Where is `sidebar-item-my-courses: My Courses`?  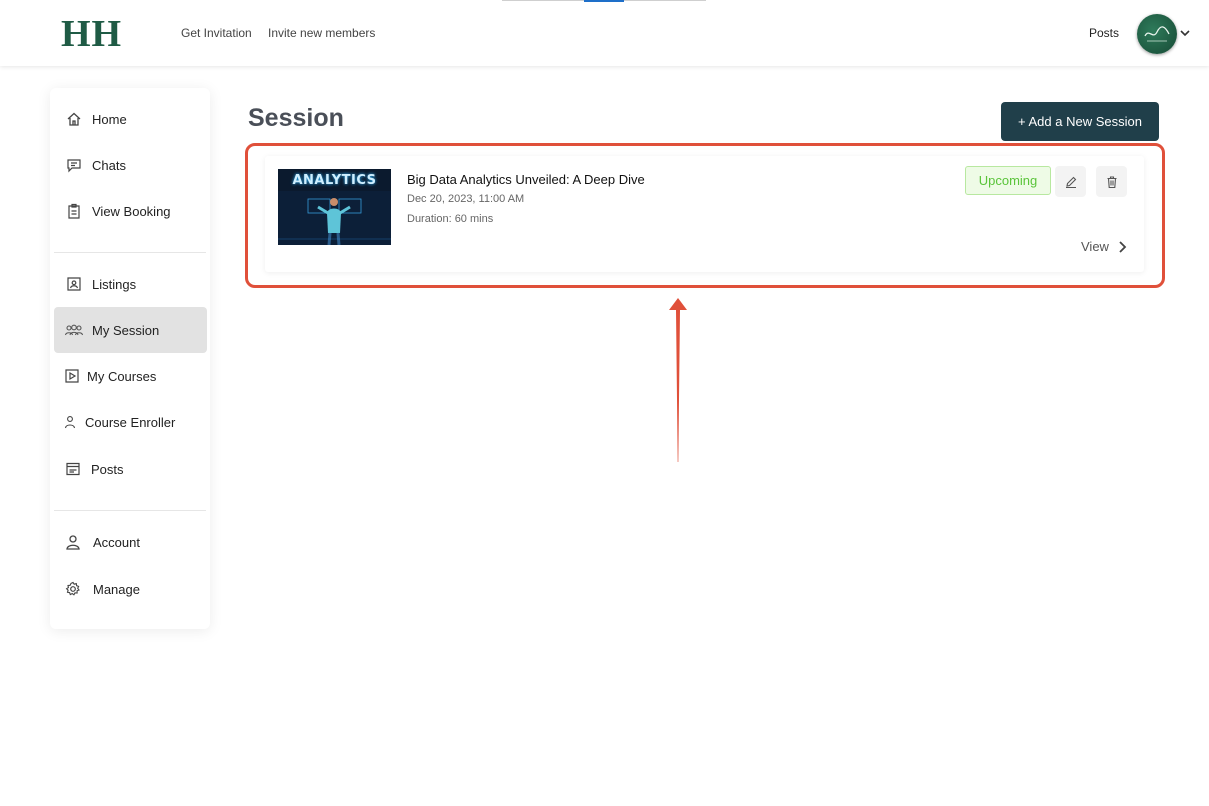 sidebar-item-my-courses: My Courses is located at coordinates (130, 376).